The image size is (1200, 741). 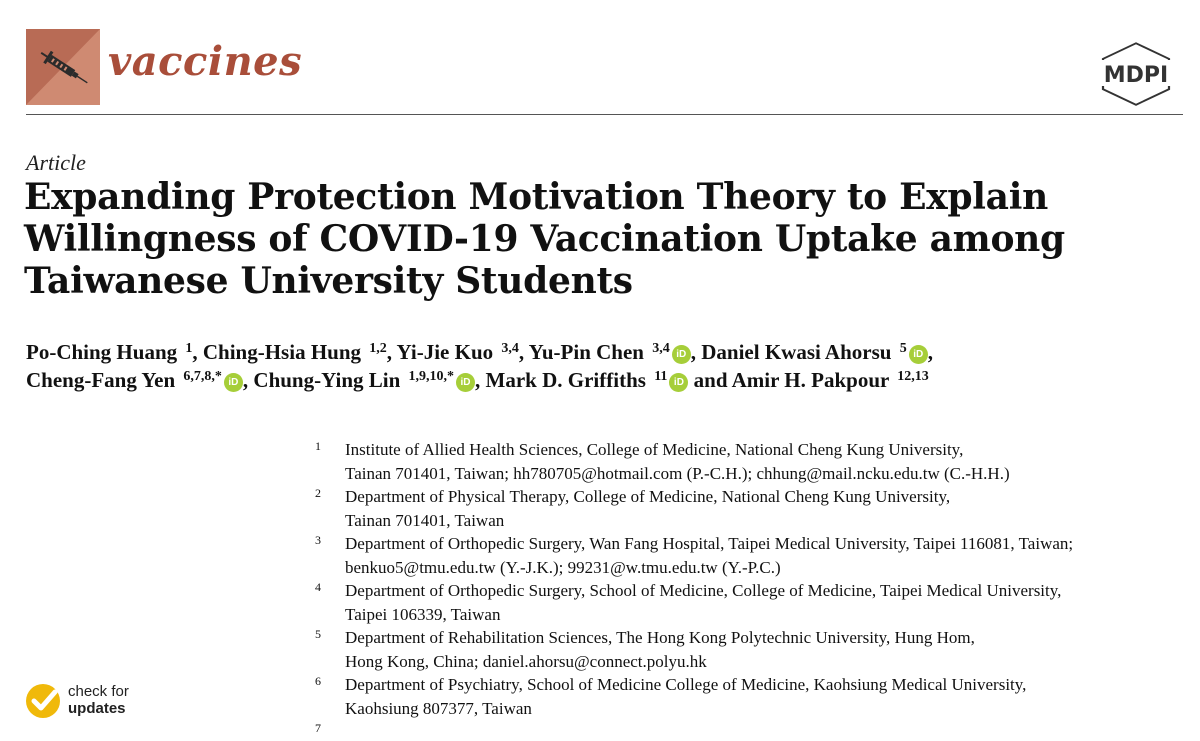 What do you see at coordinates (378, 348) in the screenshot?
I see `author-affiliation-marker: 1,2` at bounding box center [378, 348].